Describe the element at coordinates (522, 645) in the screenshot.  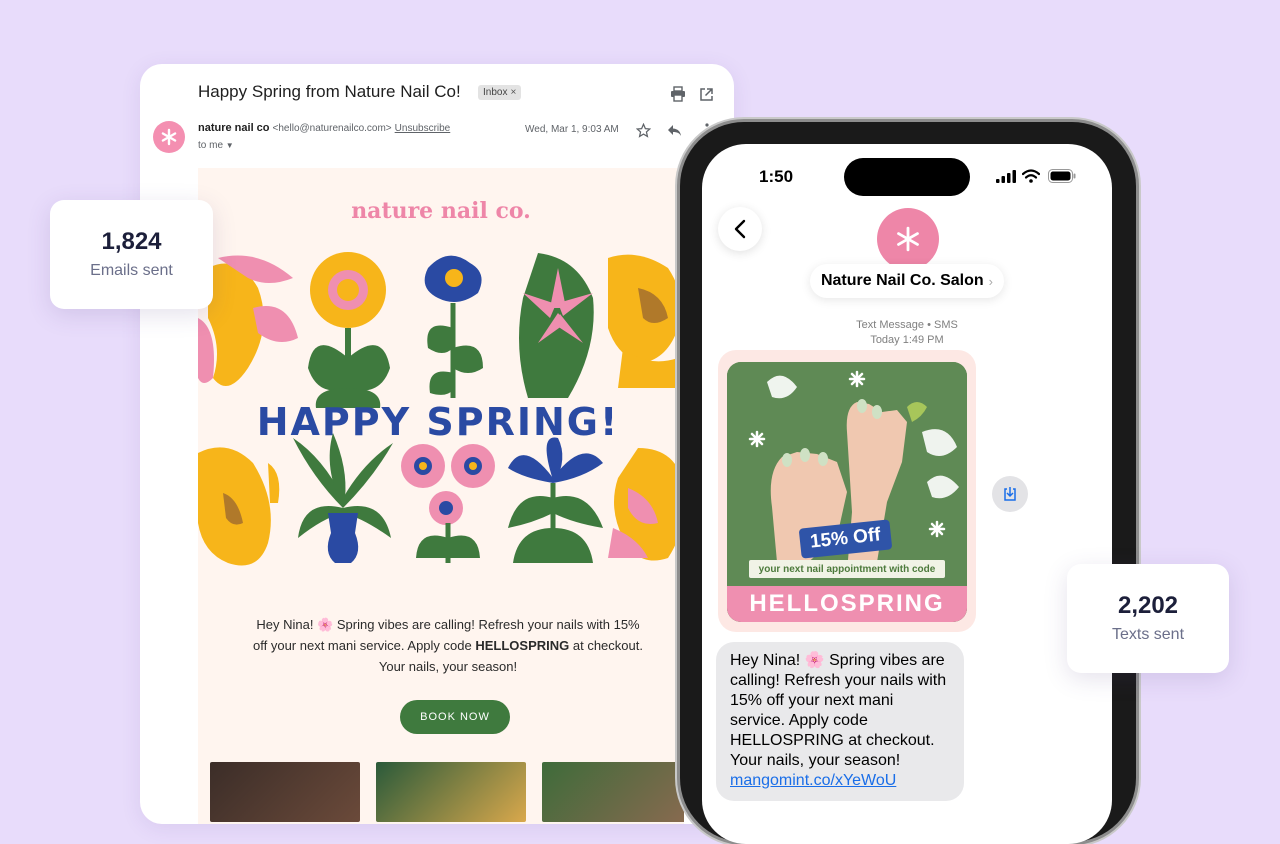
I see `promo-code-text: HELLOSPRING` at that location.